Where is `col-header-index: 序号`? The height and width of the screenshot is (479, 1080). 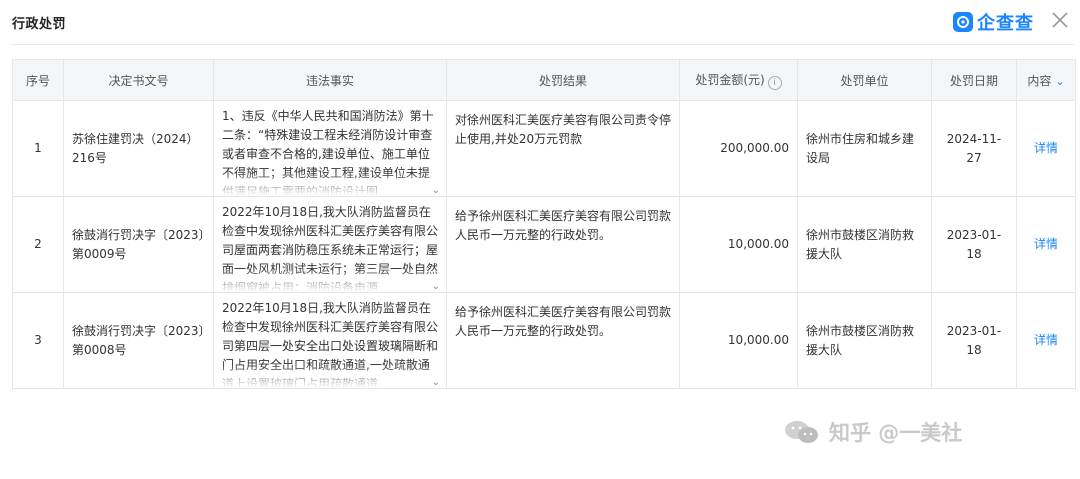 col-header-index: 序号 is located at coordinates (38, 80).